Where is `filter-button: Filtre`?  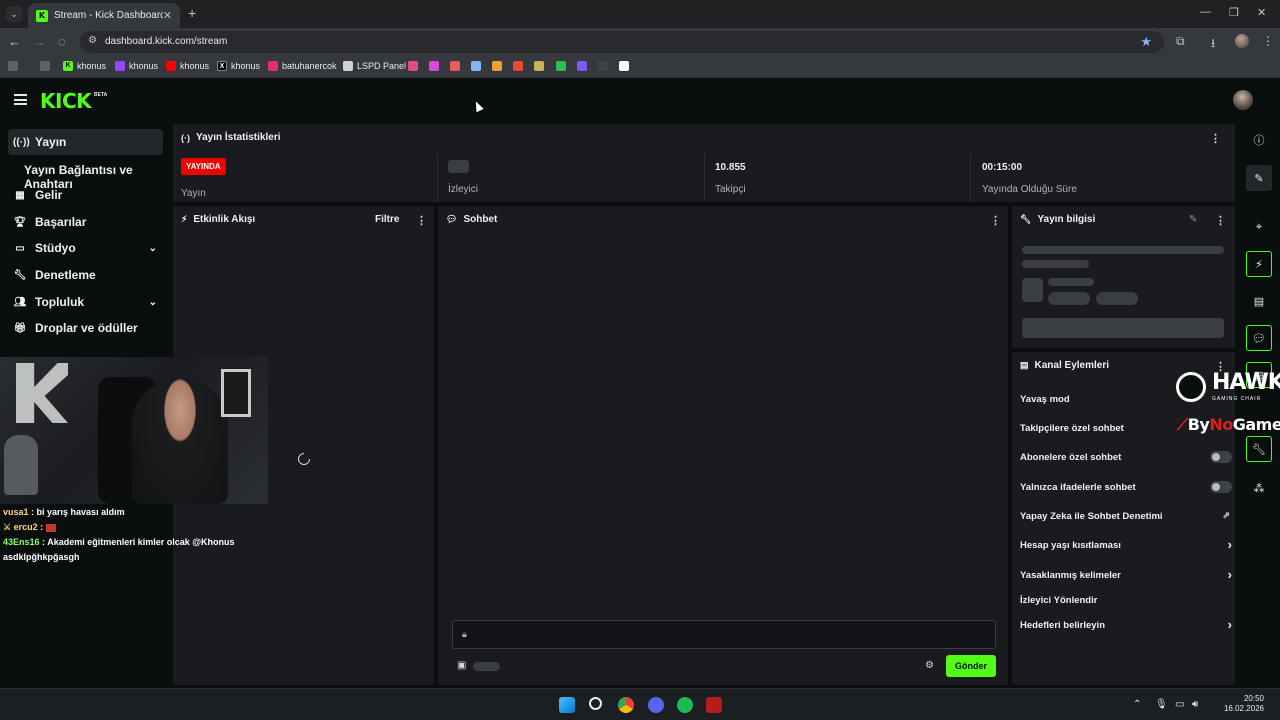
filter-button: Filtre is located at coordinates (387, 219).